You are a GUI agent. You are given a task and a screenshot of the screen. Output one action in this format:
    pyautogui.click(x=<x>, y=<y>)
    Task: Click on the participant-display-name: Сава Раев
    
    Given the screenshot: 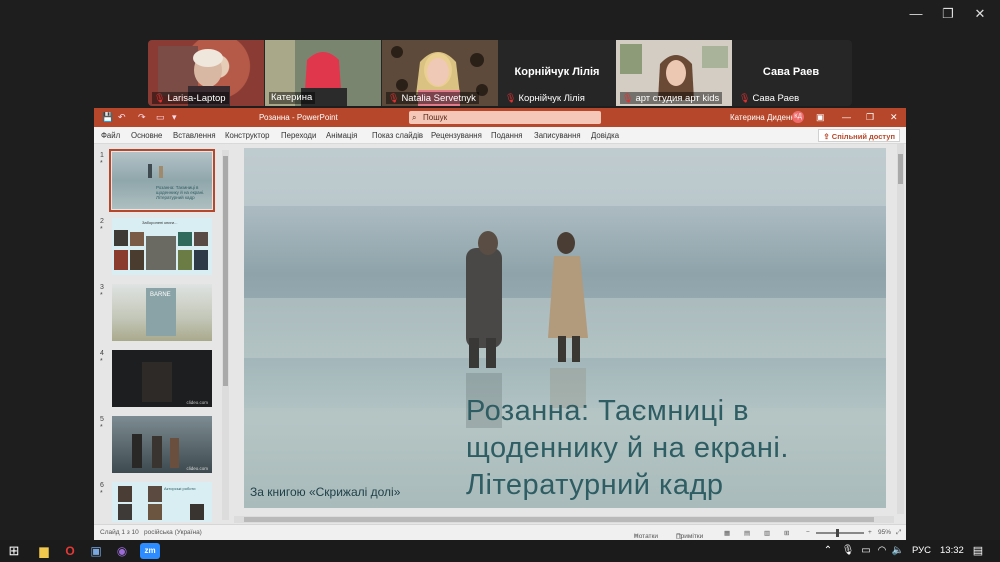 What is the action you would take?
    pyautogui.click(x=791, y=72)
    